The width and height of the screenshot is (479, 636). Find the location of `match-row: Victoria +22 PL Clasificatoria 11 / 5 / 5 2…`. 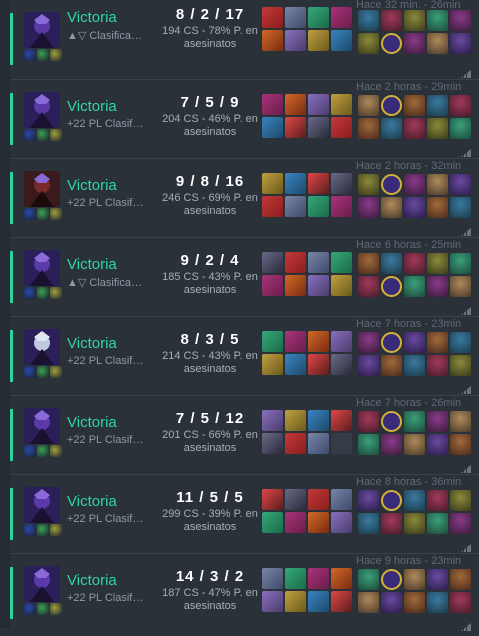

match-row: Victoria +22 PL Clasificatoria 11 / 5 / 5 2… is located at coordinates (244, 513).